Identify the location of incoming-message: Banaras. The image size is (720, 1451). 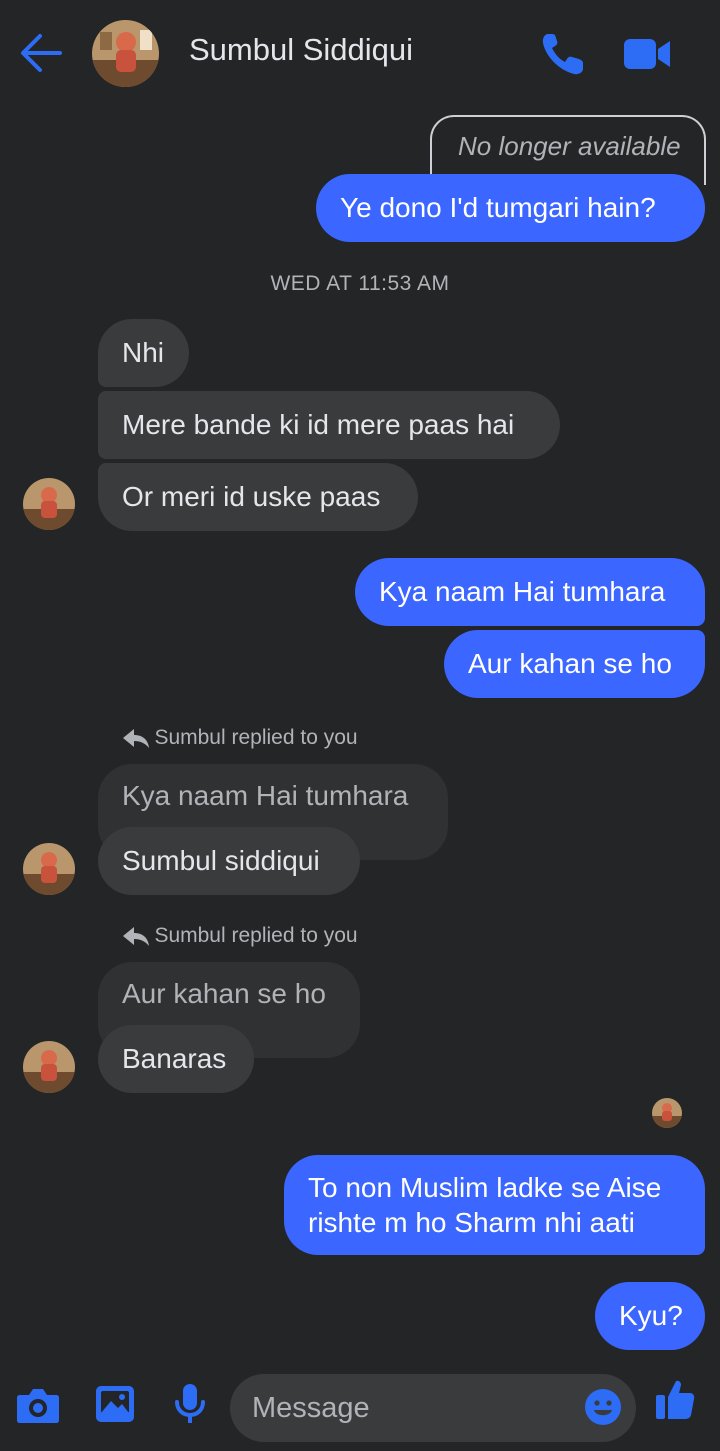
(176, 1059).